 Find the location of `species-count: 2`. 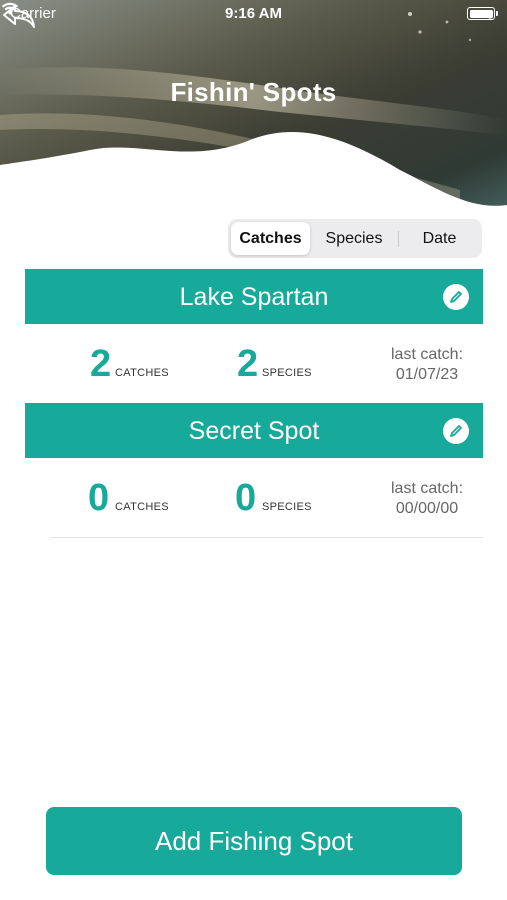

species-count: 2 is located at coordinates (248, 364).